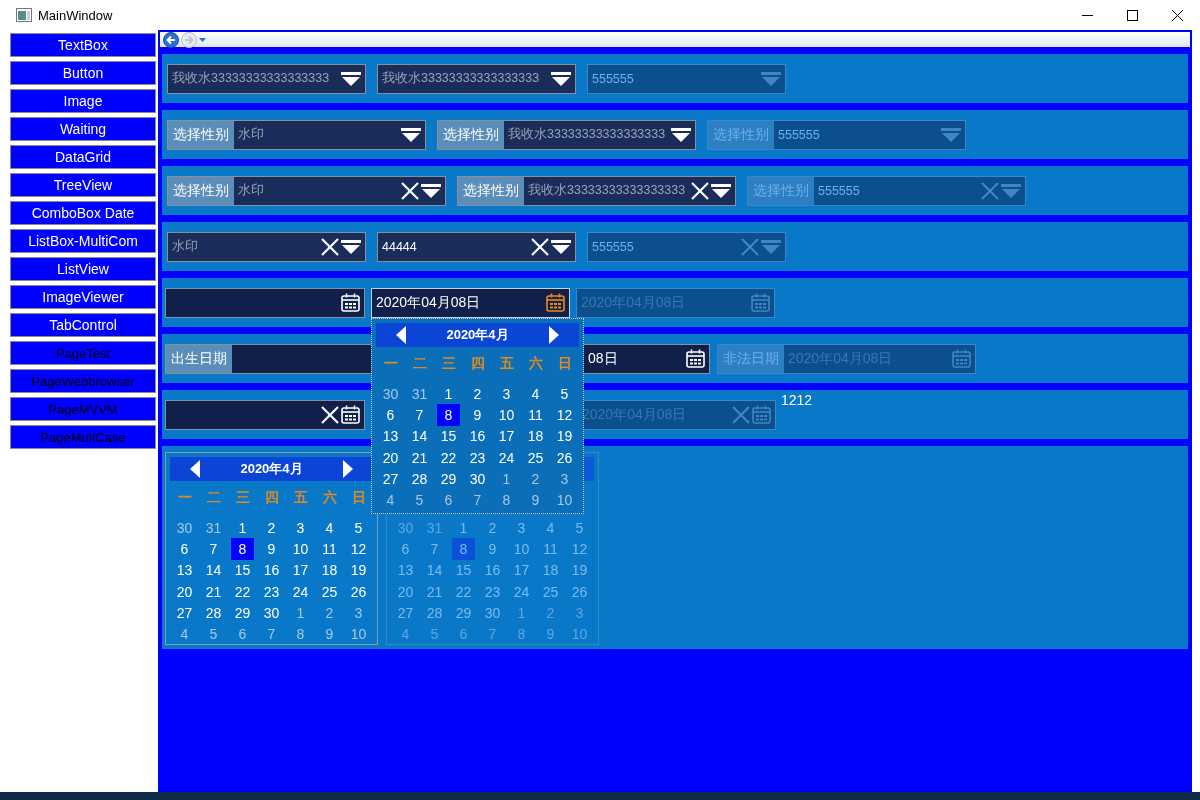 Image resolution: width=1200 pixels, height=800 pixels. What do you see at coordinates (400, 246) in the screenshot?
I see `field-text: 44444` at bounding box center [400, 246].